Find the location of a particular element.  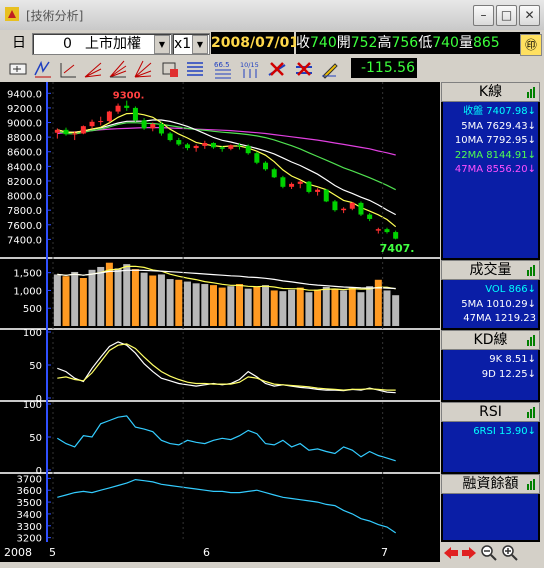

quote-label: 量 is located at coordinates (465, 43).